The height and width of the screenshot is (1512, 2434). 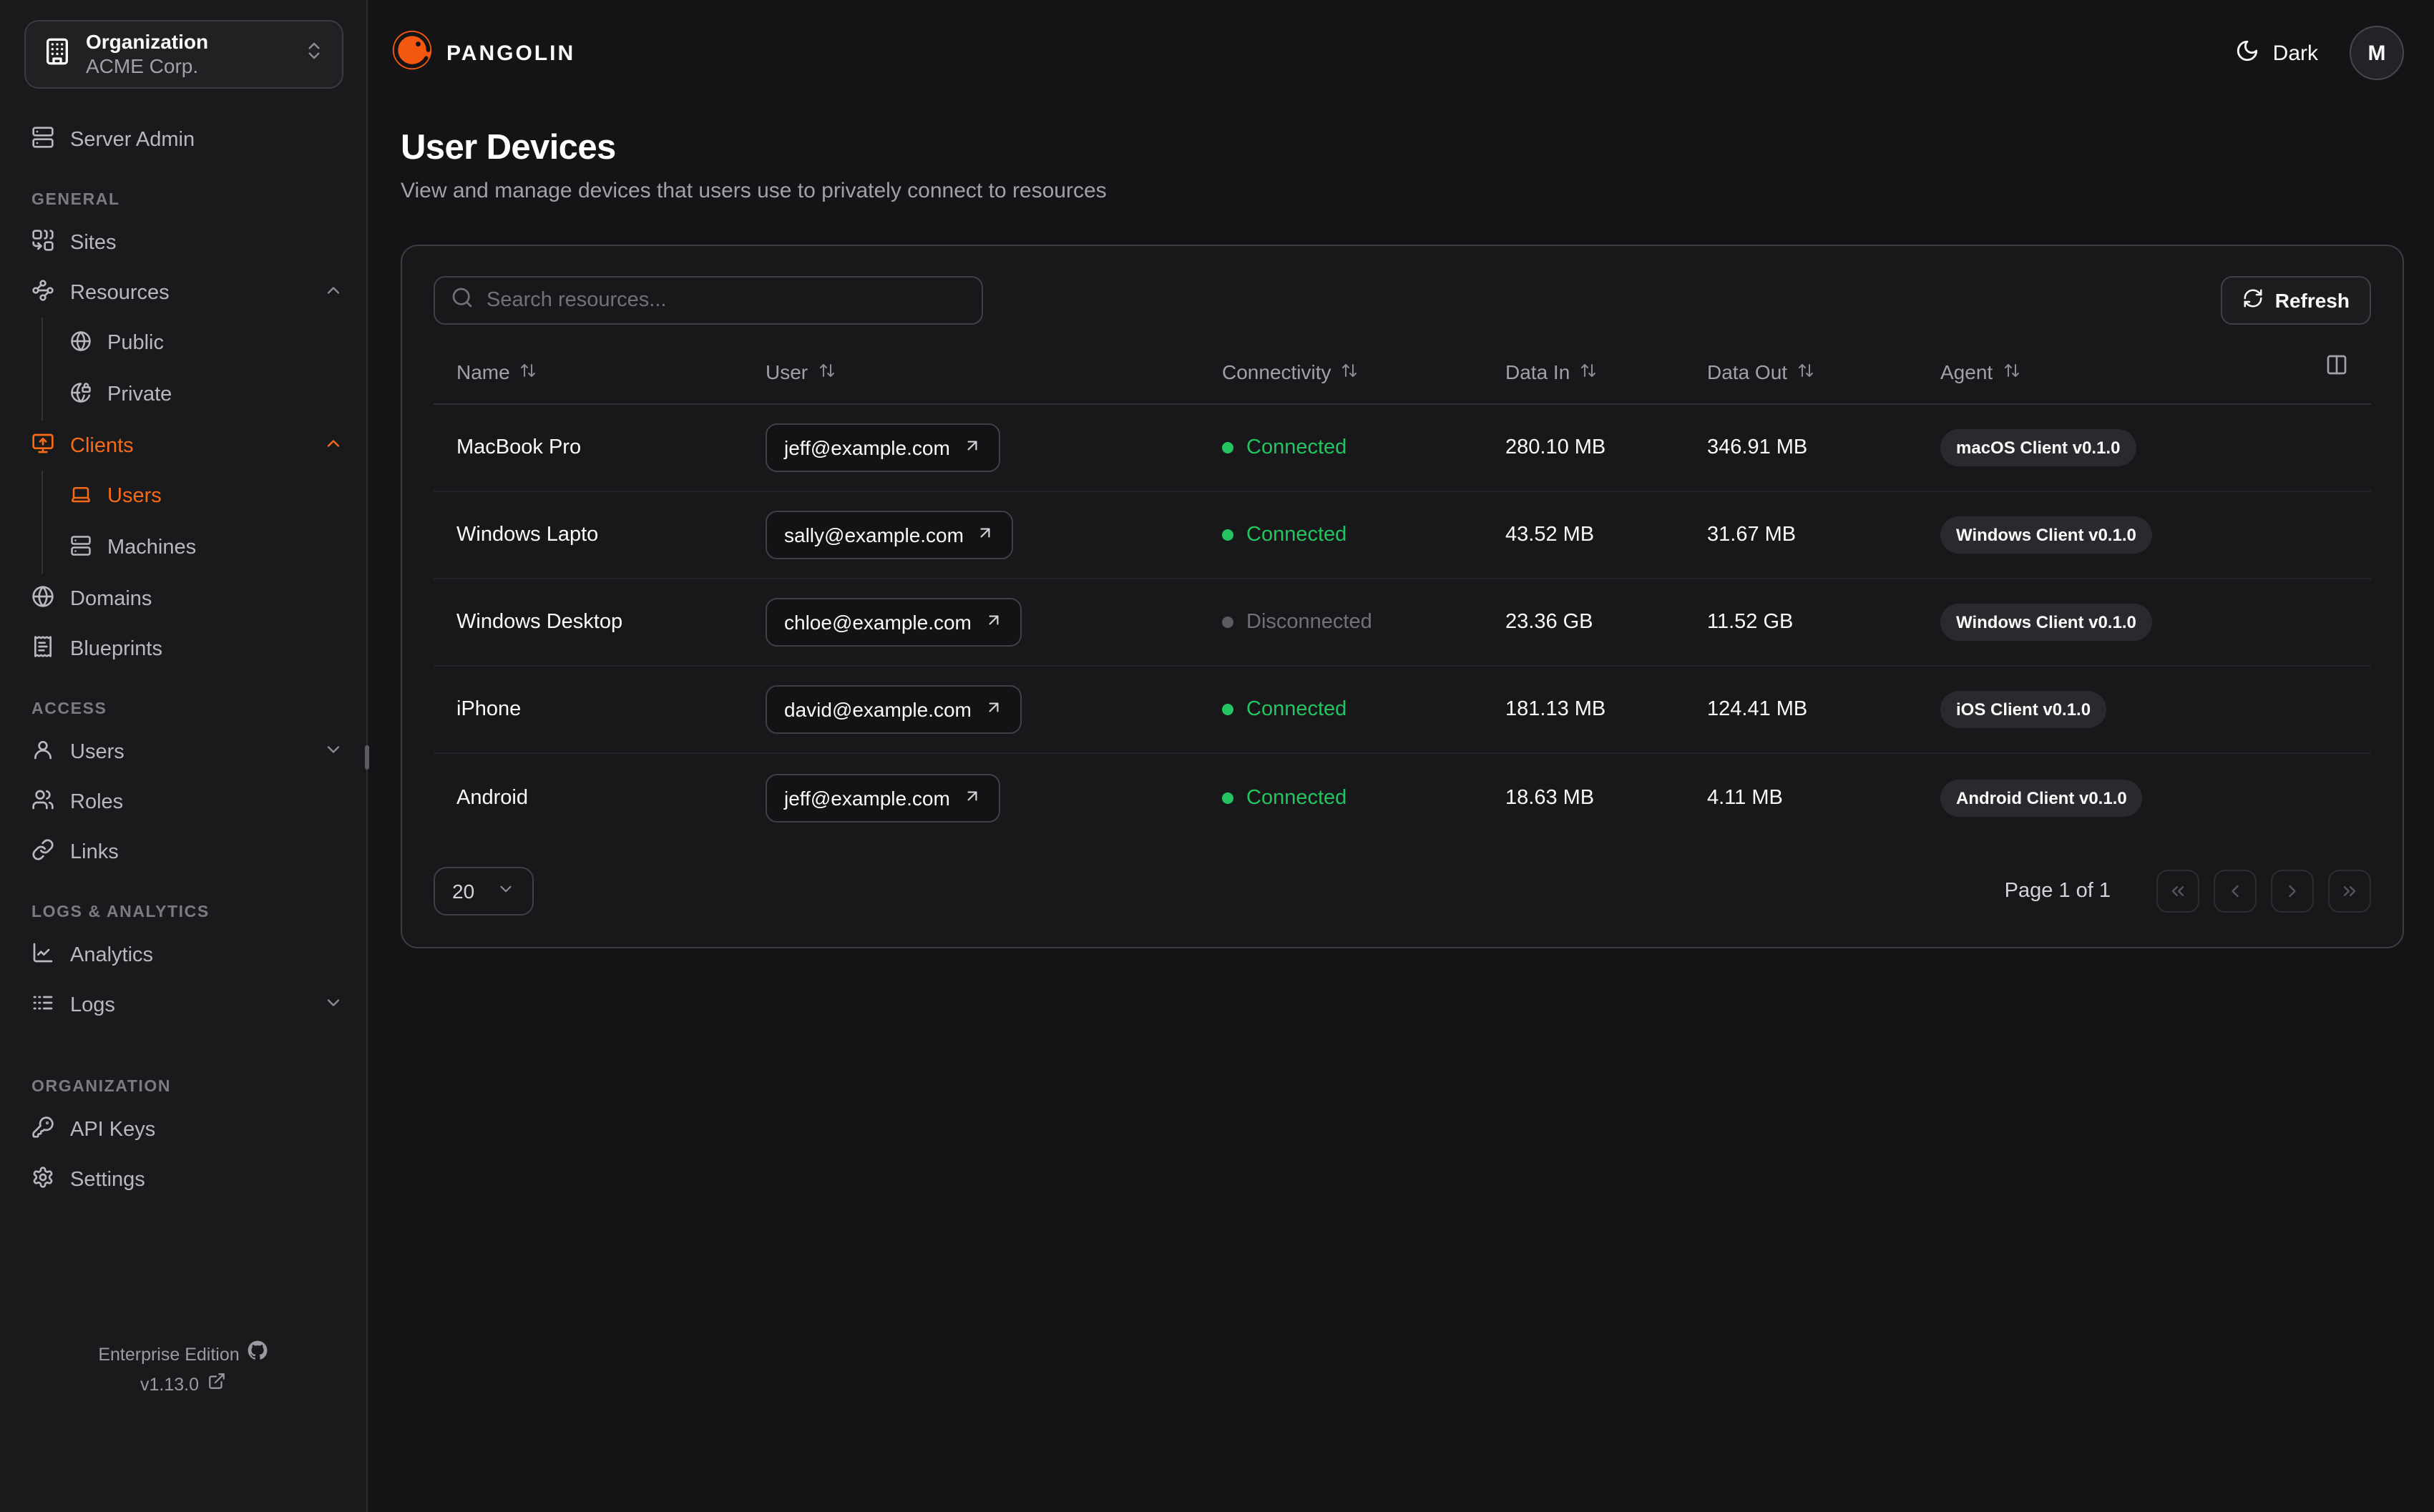 What do you see at coordinates (1555, 447) in the screenshot?
I see `data-in-value: 280.10 MB` at bounding box center [1555, 447].